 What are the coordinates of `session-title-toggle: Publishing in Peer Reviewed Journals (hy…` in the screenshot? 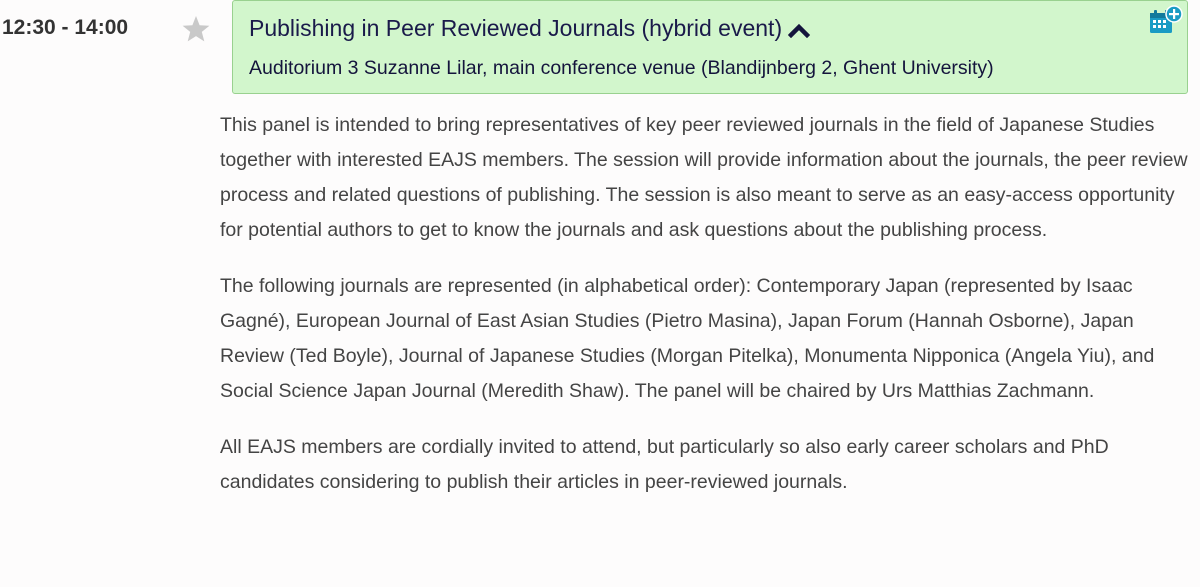 It's located at (530, 28).